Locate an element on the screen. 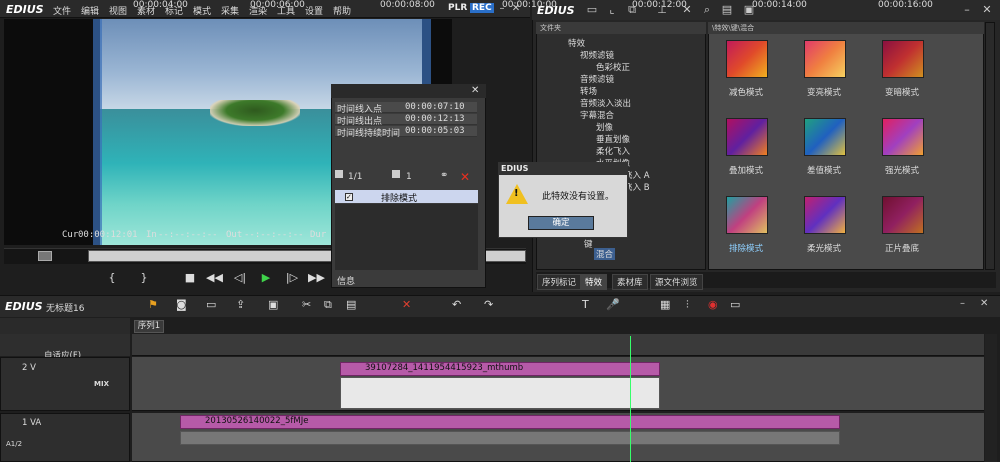 Image resolution: width=1000 pixels, height=462 pixels. grid-icon: ▦ is located at coordinates (665, 304).